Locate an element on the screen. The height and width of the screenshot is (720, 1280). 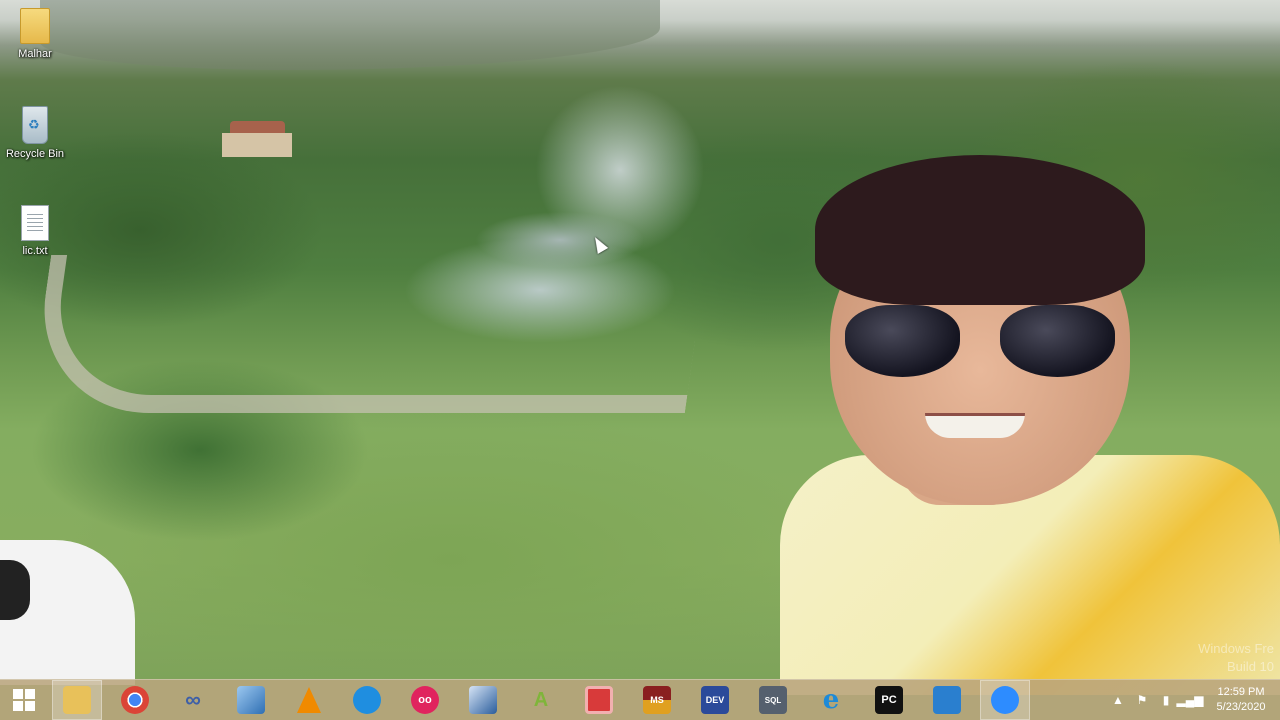
a-logo-icon: A is located at coordinates (541, 699).